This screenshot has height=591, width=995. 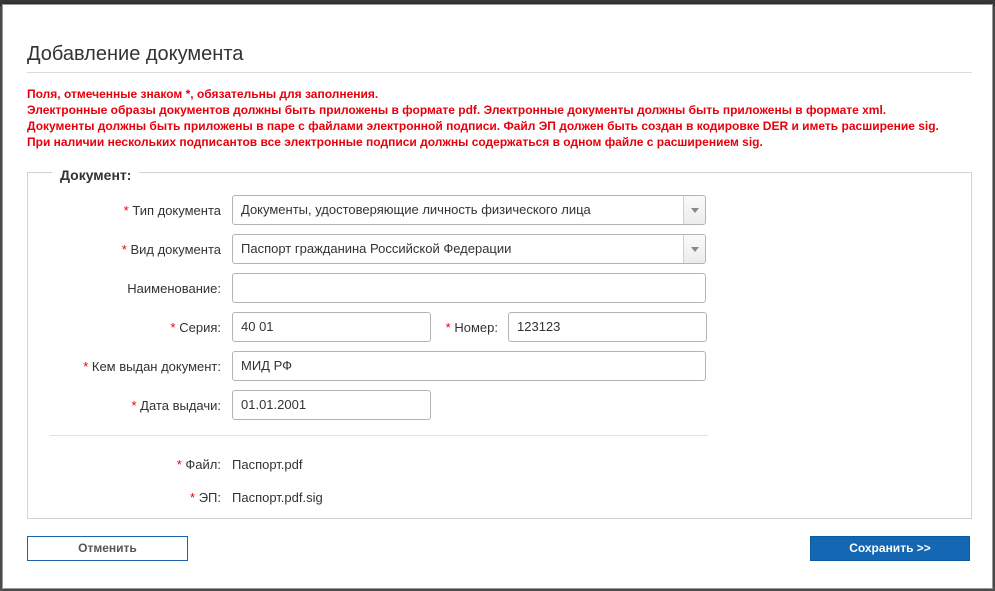 I want to click on fieldset-legend: Документ:, so click(x=96, y=175).